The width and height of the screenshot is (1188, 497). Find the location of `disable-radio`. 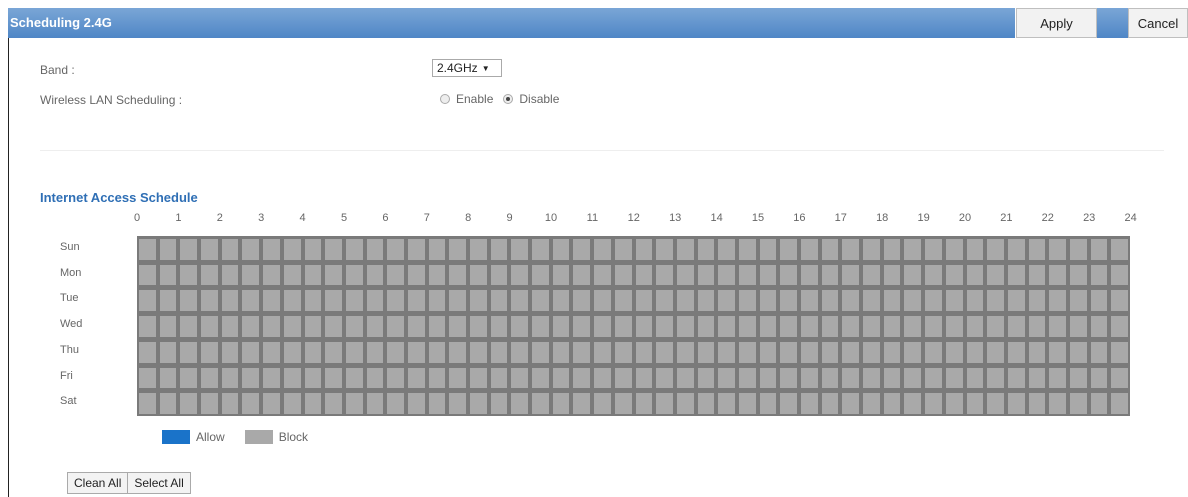

disable-radio is located at coordinates (508, 99).